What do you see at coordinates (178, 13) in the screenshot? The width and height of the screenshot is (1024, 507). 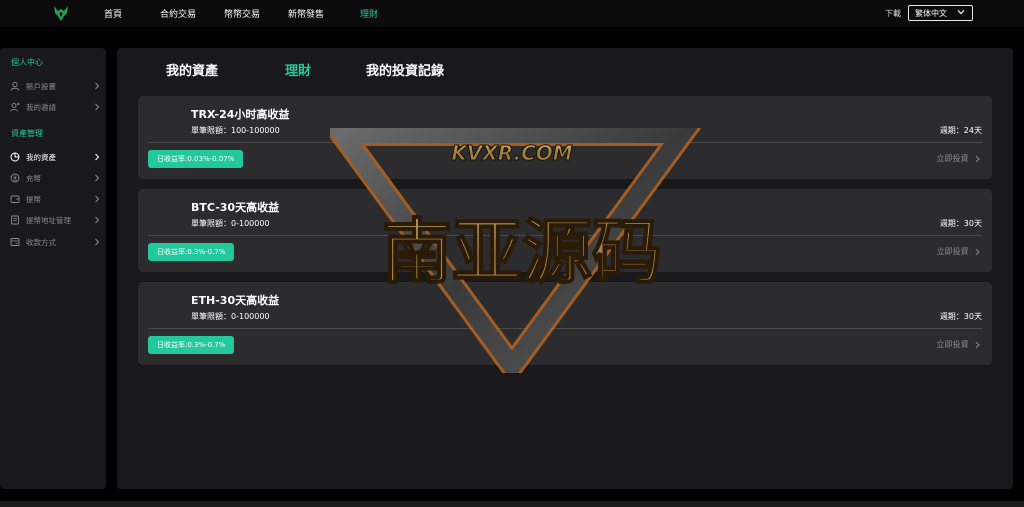 I see `nav-contract-trading: 合約交易` at bounding box center [178, 13].